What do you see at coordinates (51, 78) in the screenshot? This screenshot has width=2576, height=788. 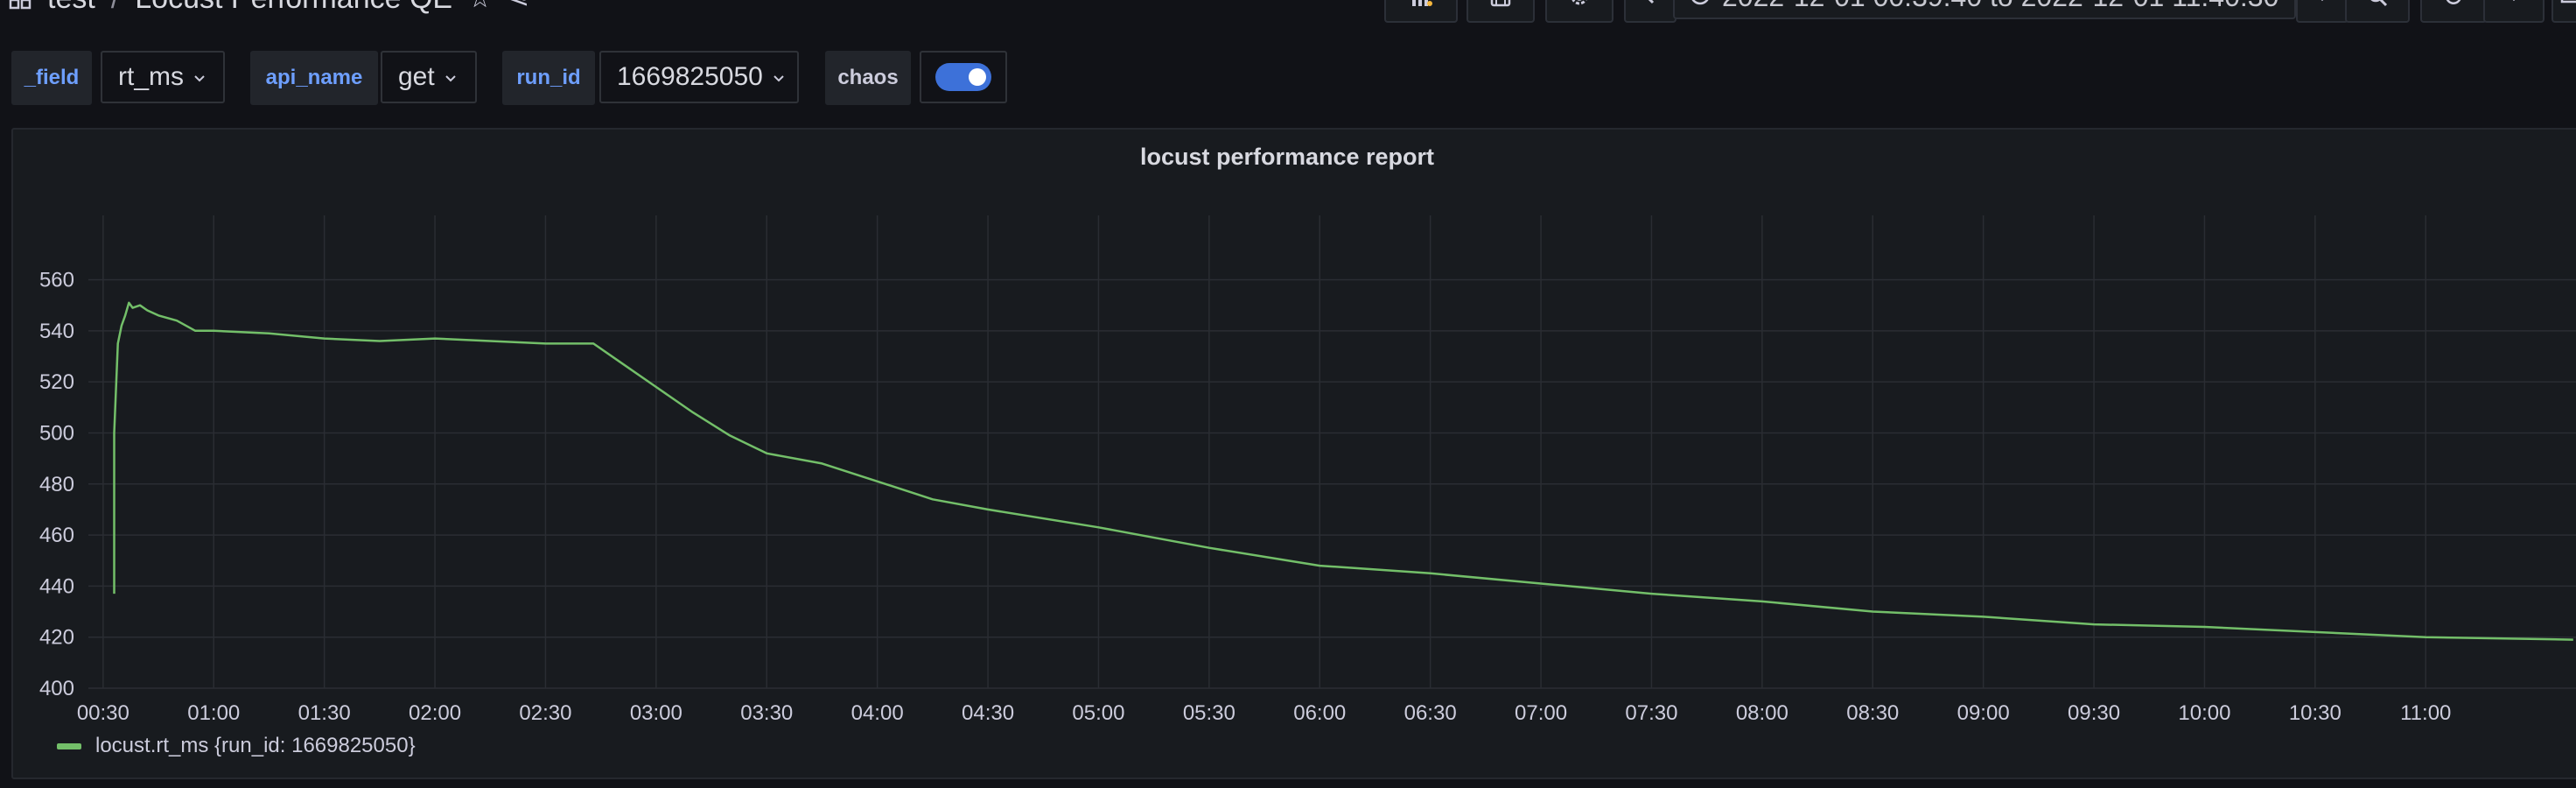 I see `variable-label-field: _field` at bounding box center [51, 78].